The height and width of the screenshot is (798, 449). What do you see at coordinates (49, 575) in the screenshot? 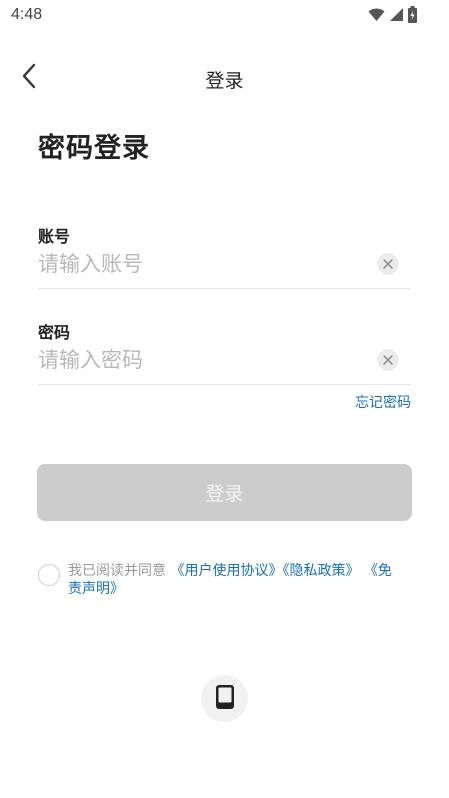
I see `agreement-checkbox` at bounding box center [49, 575].